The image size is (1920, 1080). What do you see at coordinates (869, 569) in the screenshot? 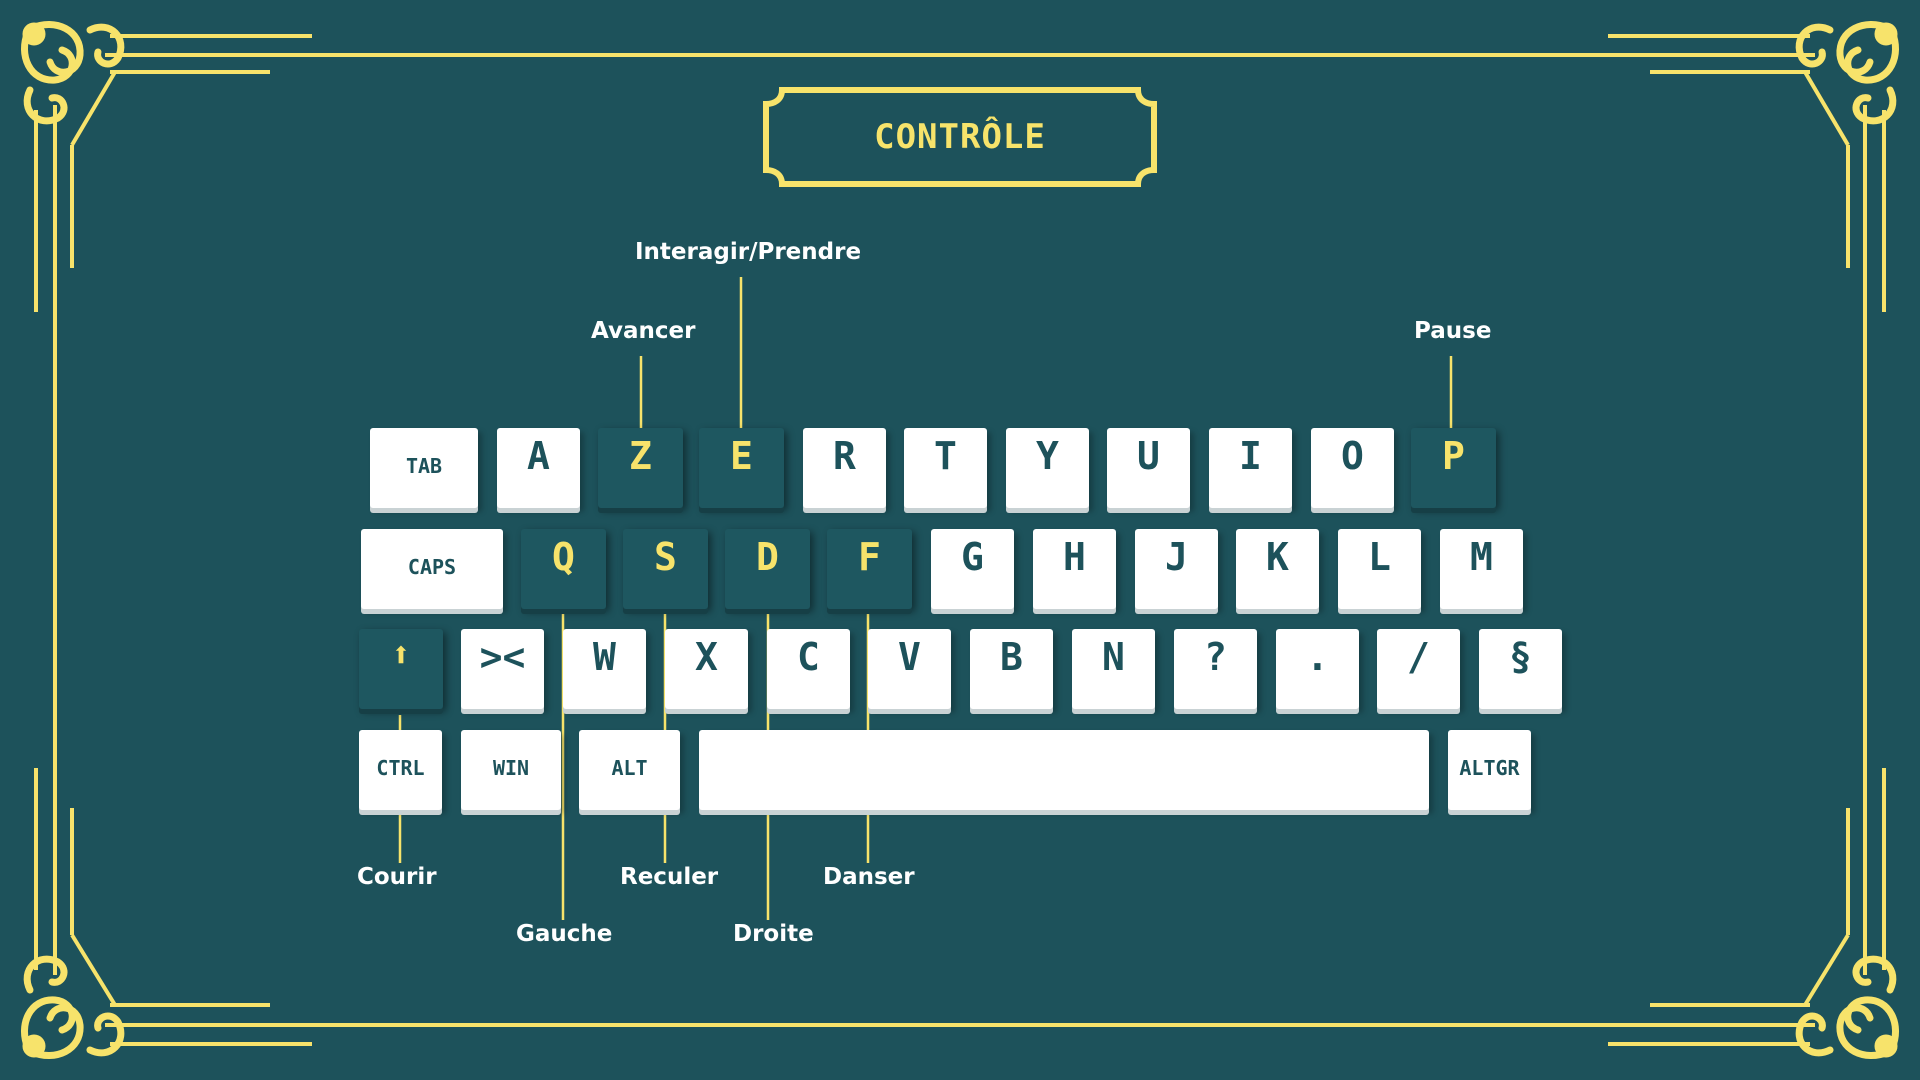
I see `key-f: F` at bounding box center [869, 569].